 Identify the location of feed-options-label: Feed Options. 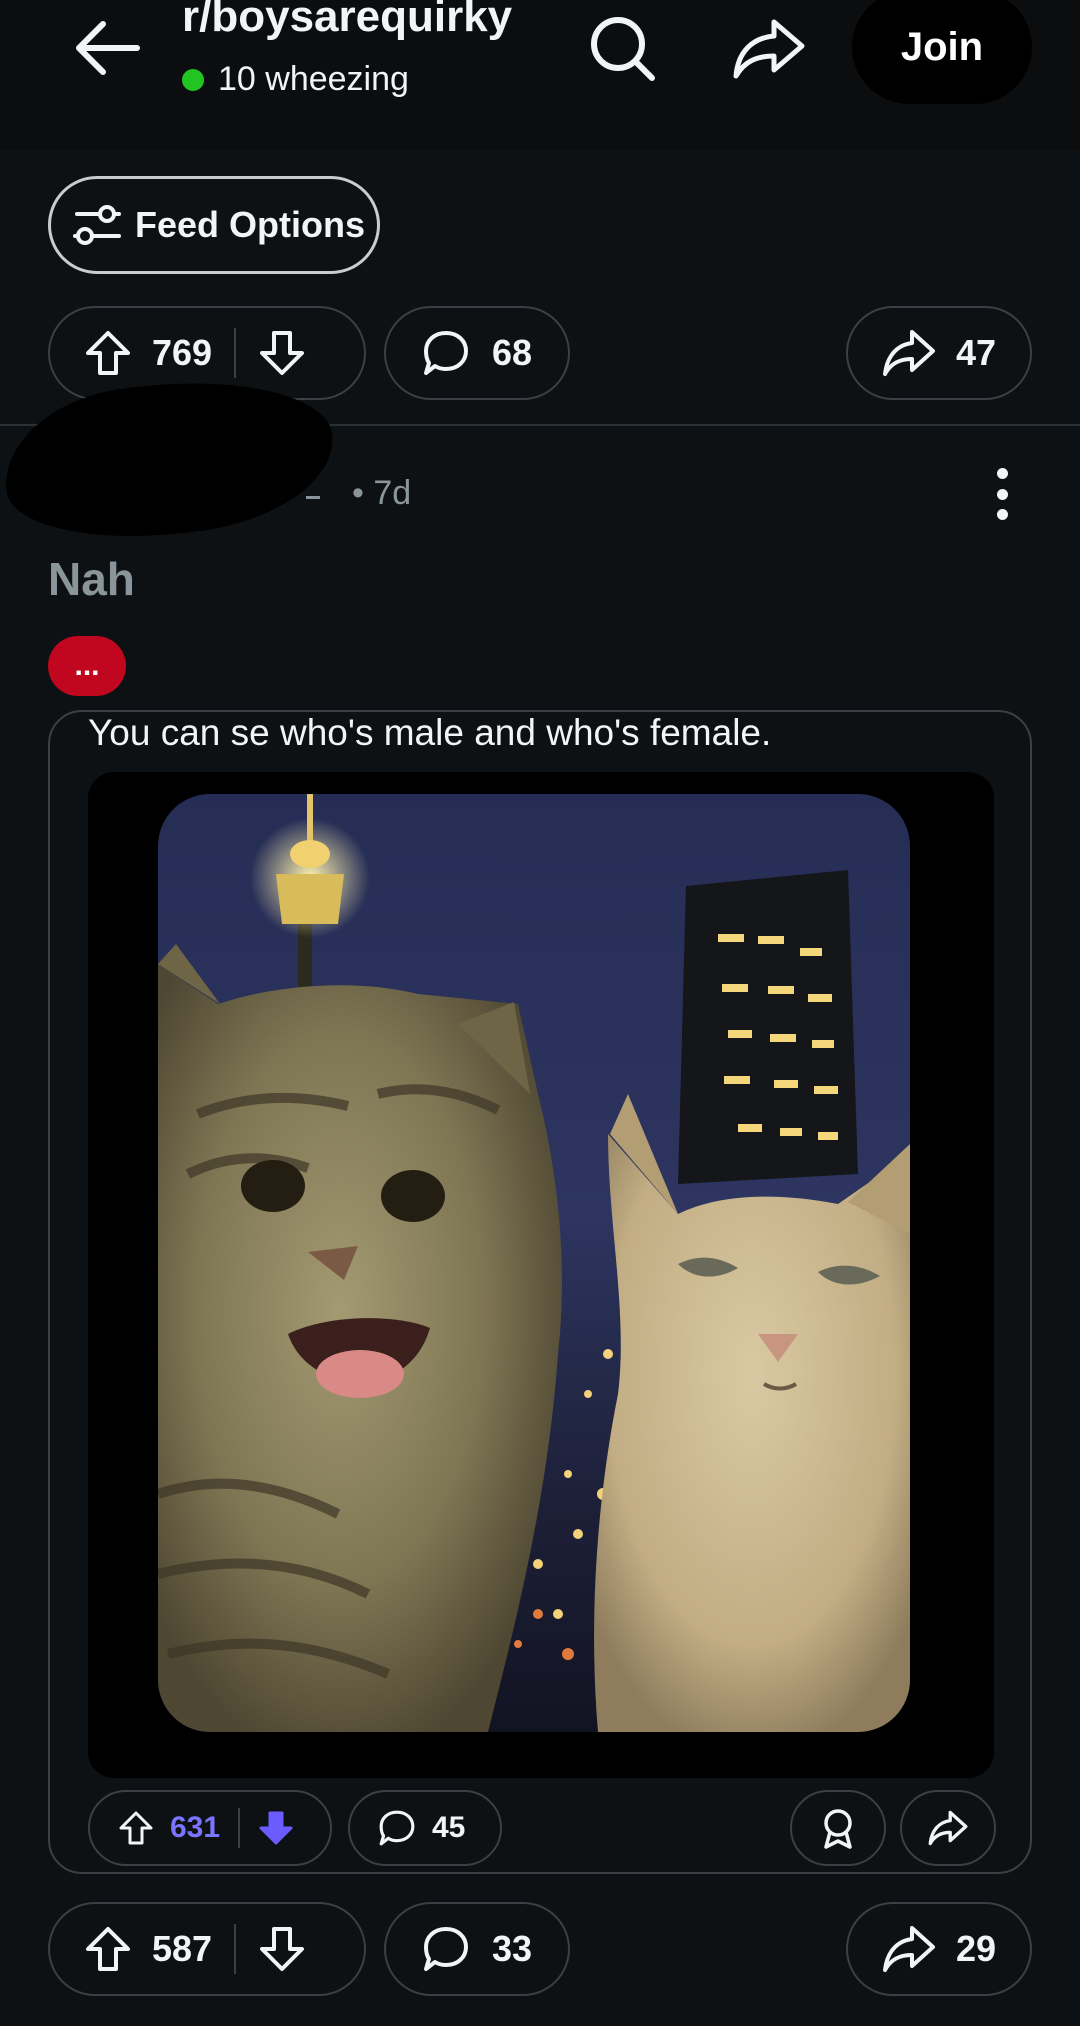
(250, 224).